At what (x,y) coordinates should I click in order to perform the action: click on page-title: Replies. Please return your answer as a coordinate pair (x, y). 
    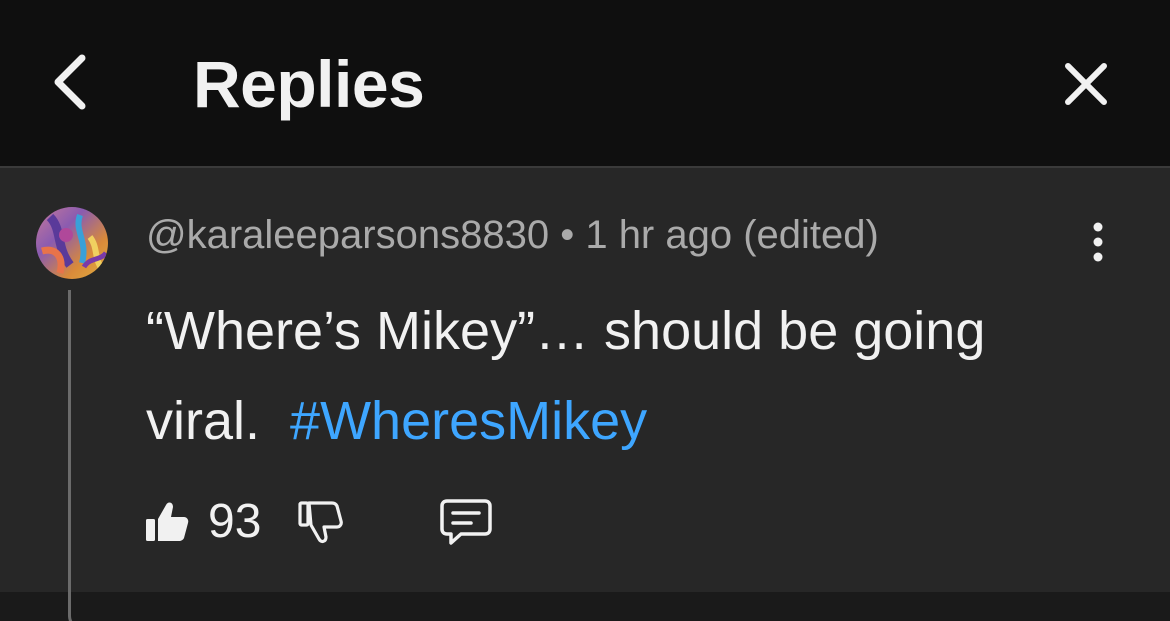
    Looking at the image, I should click on (309, 84).